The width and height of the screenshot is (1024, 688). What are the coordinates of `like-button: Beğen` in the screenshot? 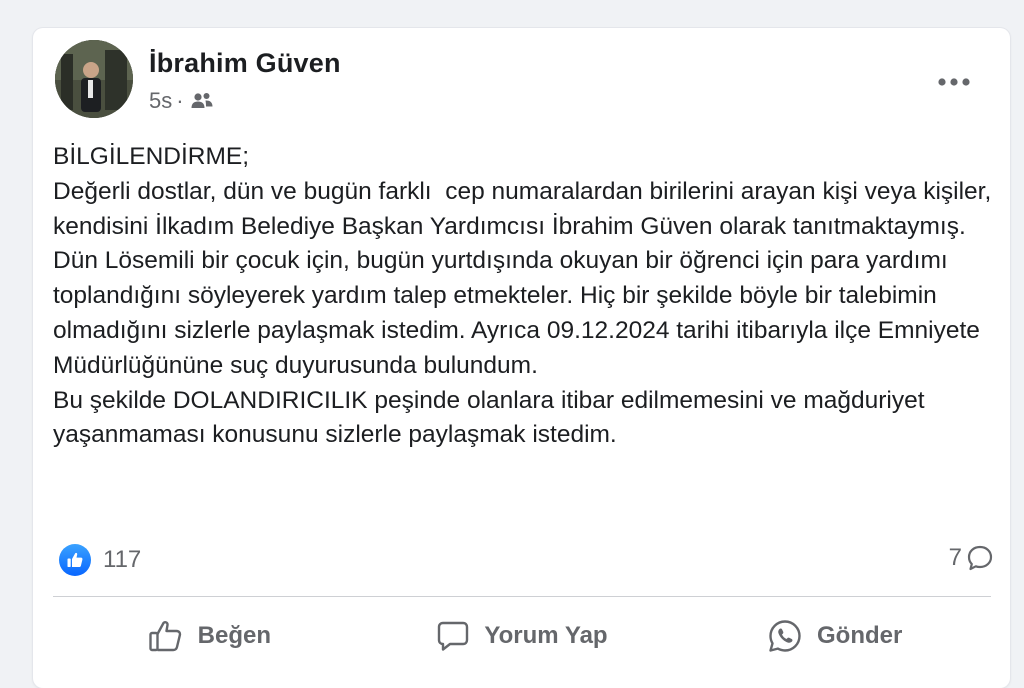 It's located at (209, 636).